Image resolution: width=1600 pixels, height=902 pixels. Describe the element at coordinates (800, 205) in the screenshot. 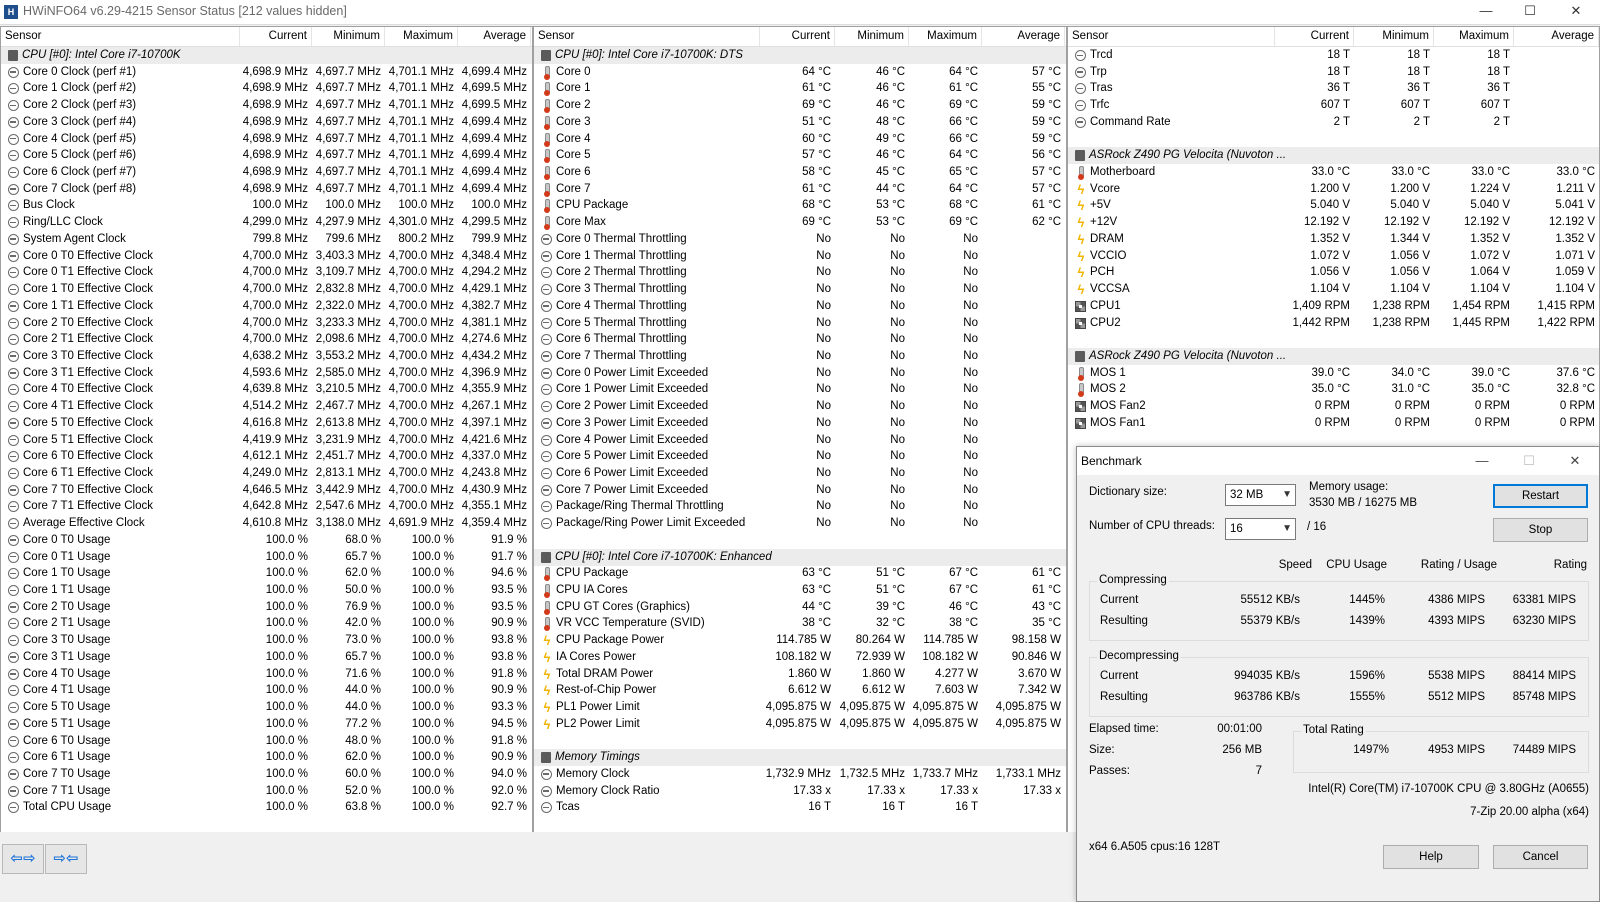

I see `sensor-row: CPU Package 68 °C 53 °C 68 °C 61 °C` at that location.